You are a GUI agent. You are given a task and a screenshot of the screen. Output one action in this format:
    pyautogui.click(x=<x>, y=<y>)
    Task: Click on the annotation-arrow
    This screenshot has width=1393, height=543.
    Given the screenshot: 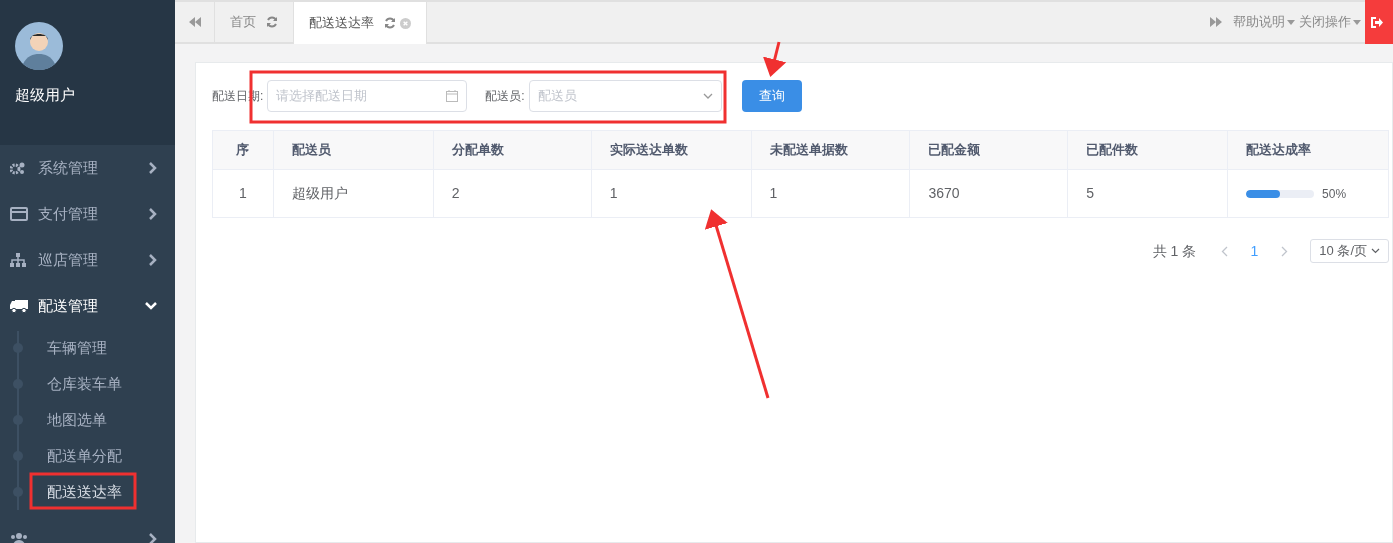 What is the action you would take?
    pyautogui.click(x=775, y=59)
    